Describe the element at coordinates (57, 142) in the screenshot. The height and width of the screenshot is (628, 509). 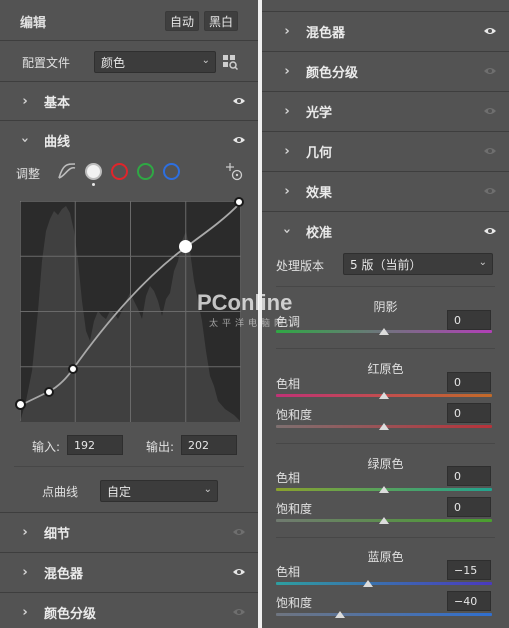
I see `section-curve-title: 曲线` at that location.